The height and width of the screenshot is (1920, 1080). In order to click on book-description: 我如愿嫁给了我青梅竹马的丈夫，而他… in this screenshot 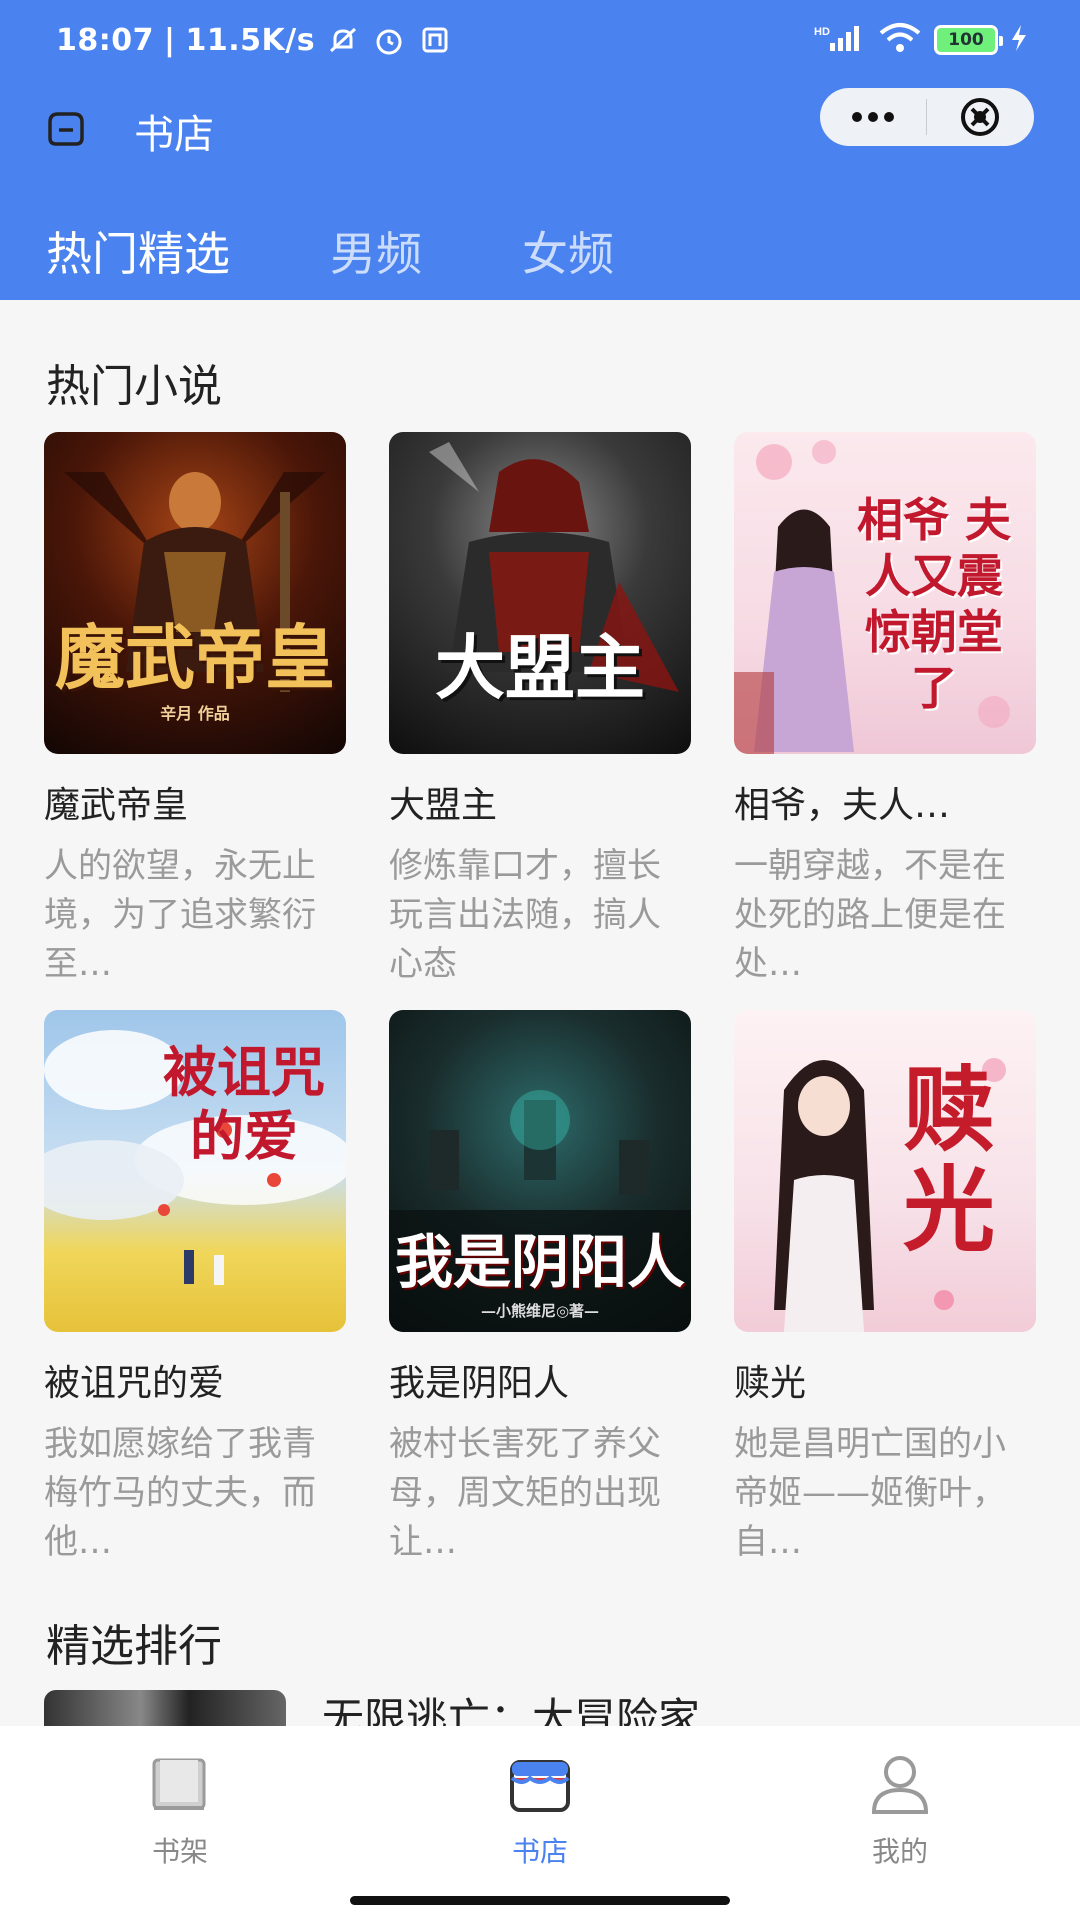, I will do `click(180, 1493)`.